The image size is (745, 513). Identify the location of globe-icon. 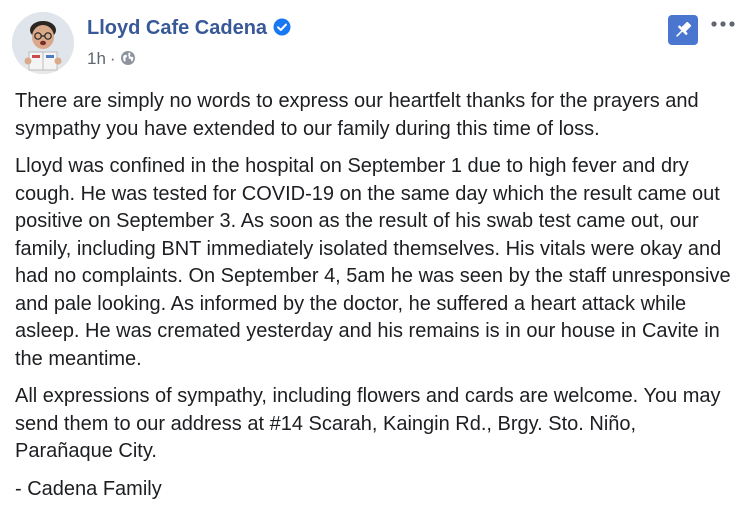
(128, 58).